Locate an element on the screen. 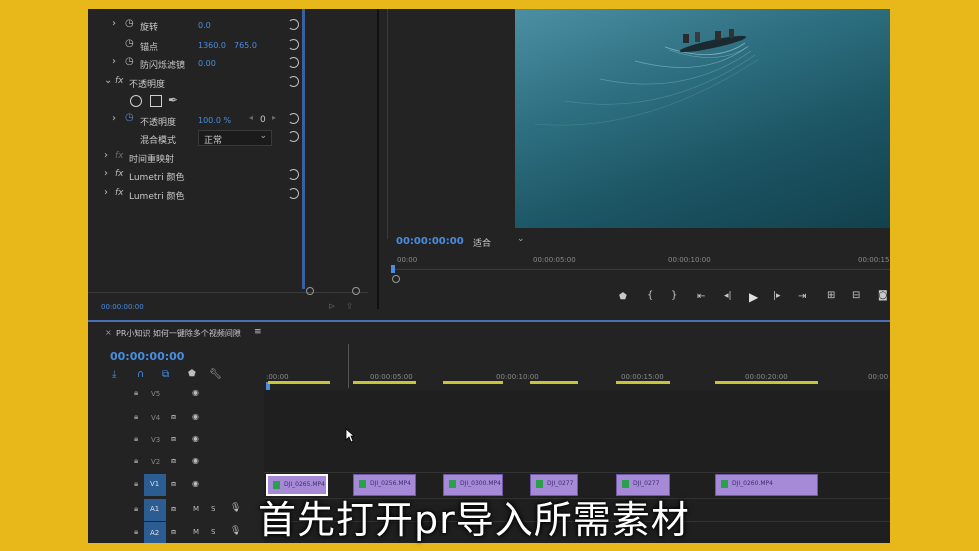  prev-keyframe-icon: ◂ is located at coordinates (251, 117).